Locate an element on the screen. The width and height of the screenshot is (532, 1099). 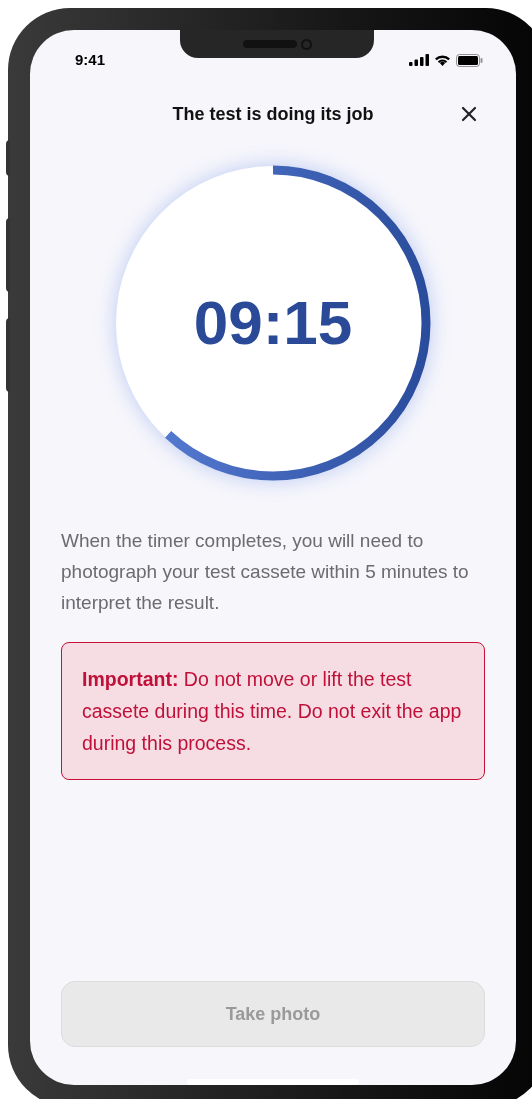
status-time: 9:41 is located at coordinates (90, 59).